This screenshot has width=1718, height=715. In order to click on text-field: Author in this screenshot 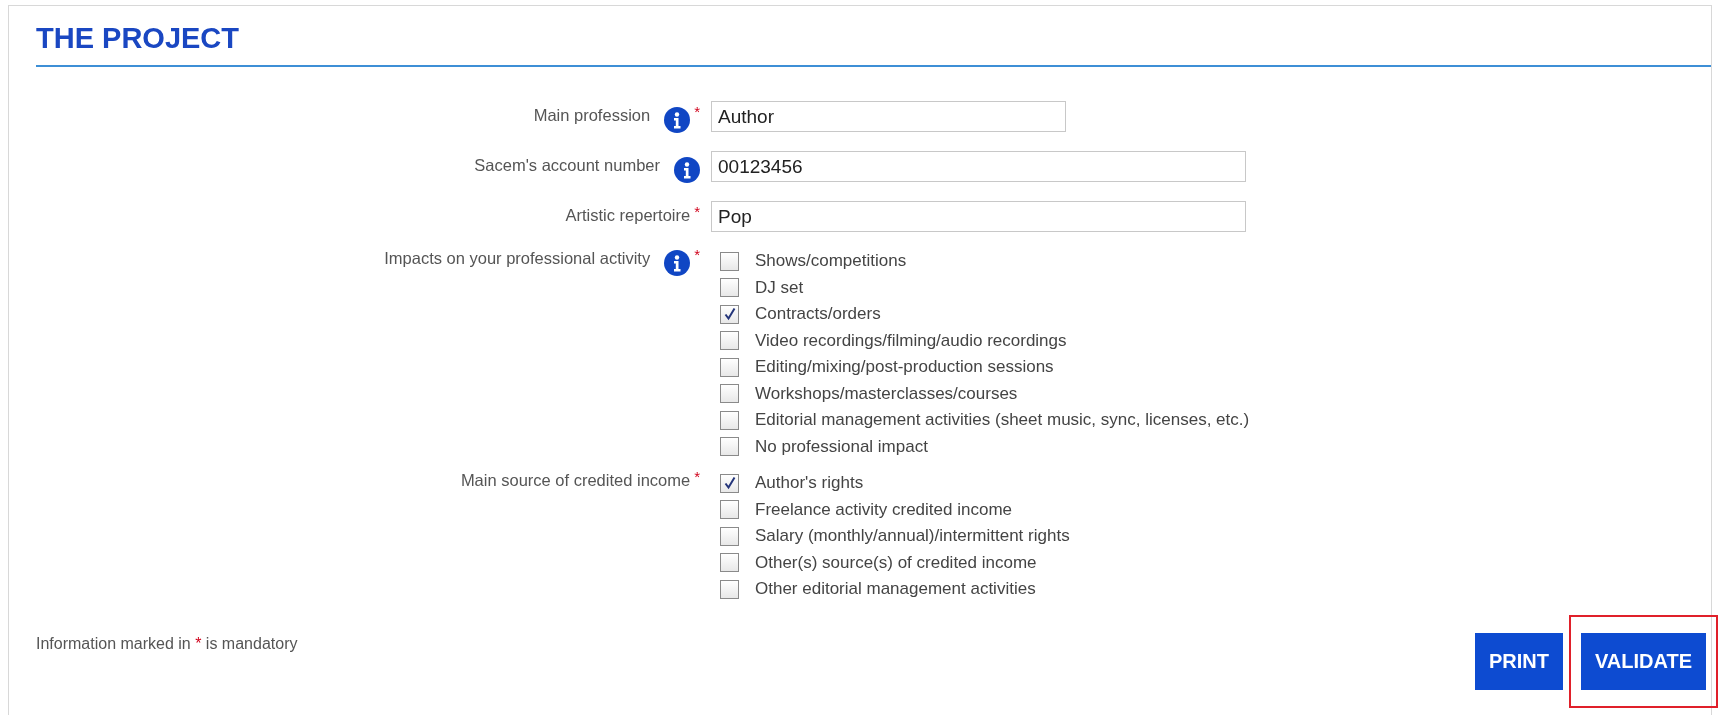, I will do `click(888, 116)`.